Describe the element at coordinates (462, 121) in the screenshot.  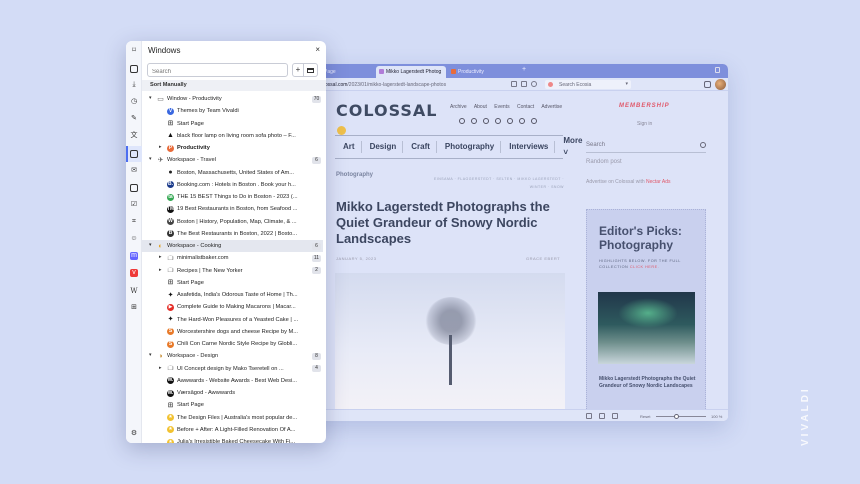
I see `instagram-icon` at that location.